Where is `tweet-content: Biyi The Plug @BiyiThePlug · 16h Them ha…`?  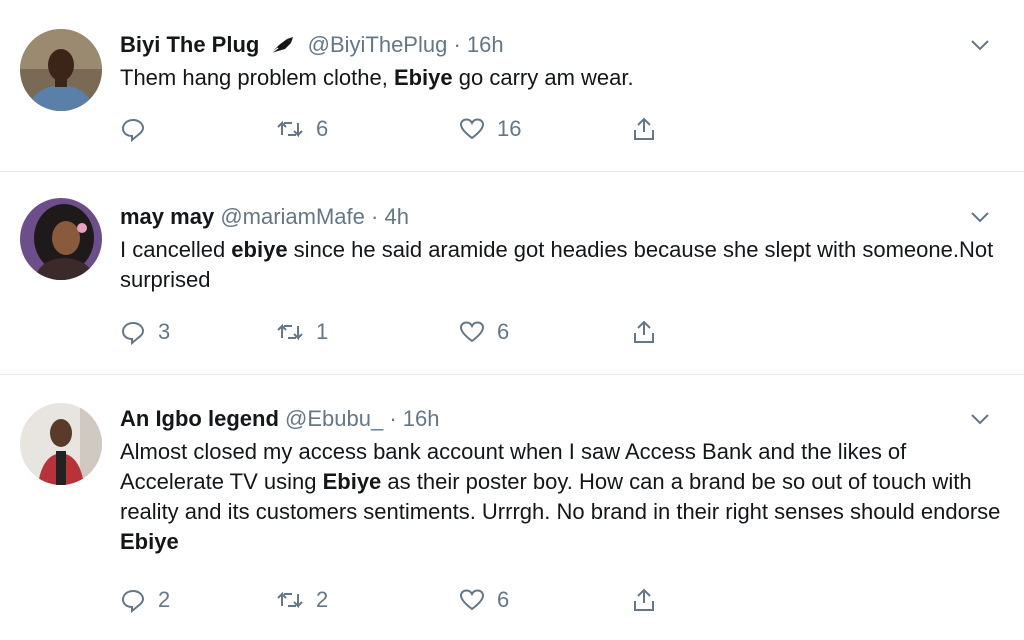 tweet-content: Biyi The Plug @BiyiThePlug · 16h Them ha… is located at coordinates (564, 61).